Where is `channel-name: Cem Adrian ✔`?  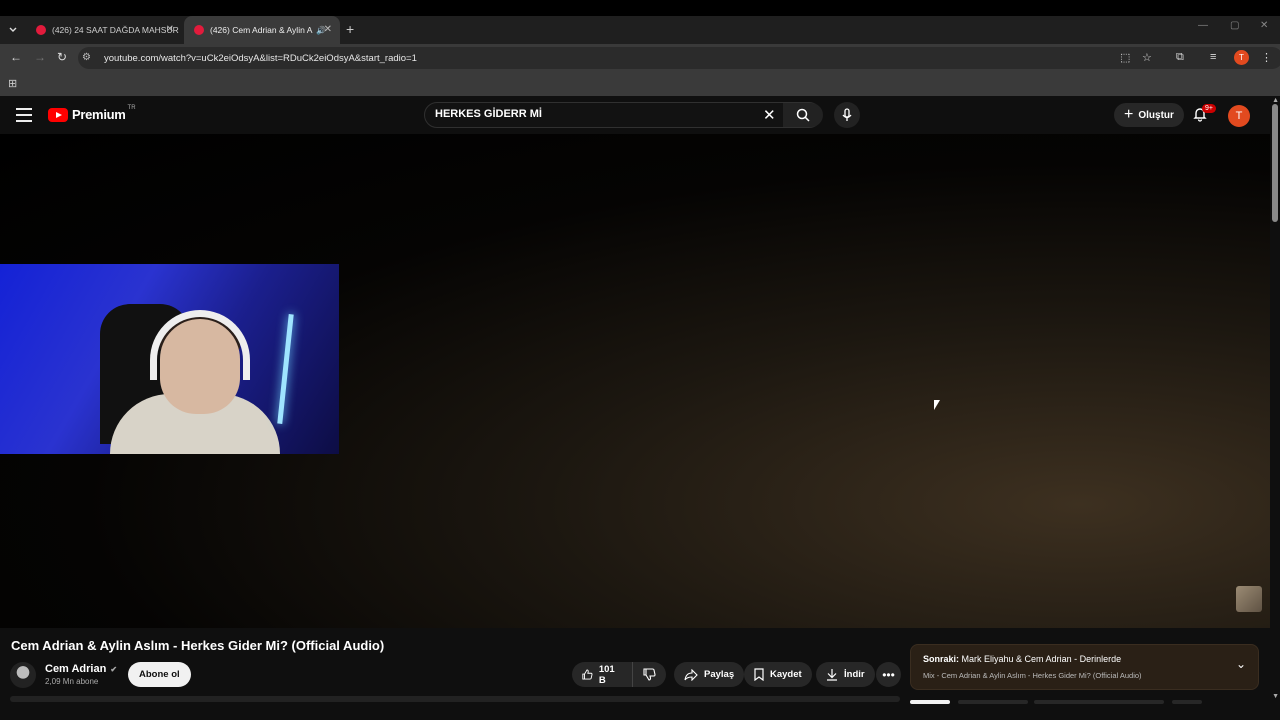 channel-name: Cem Adrian ✔ is located at coordinates (81, 669).